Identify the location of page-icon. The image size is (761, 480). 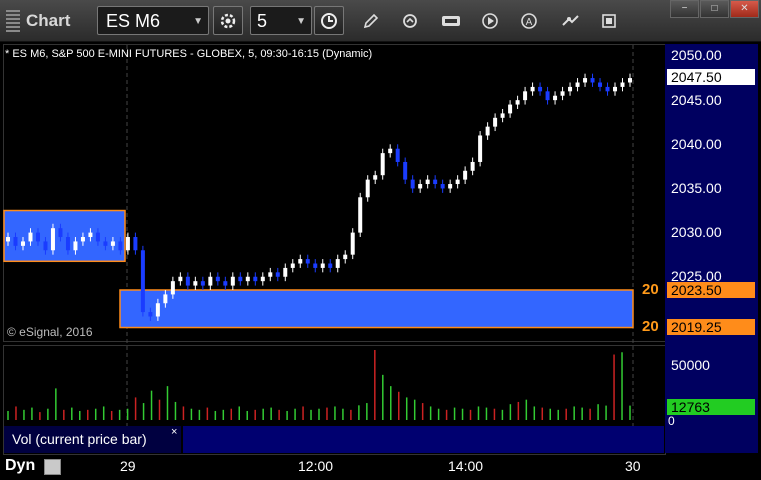
(609, 21).